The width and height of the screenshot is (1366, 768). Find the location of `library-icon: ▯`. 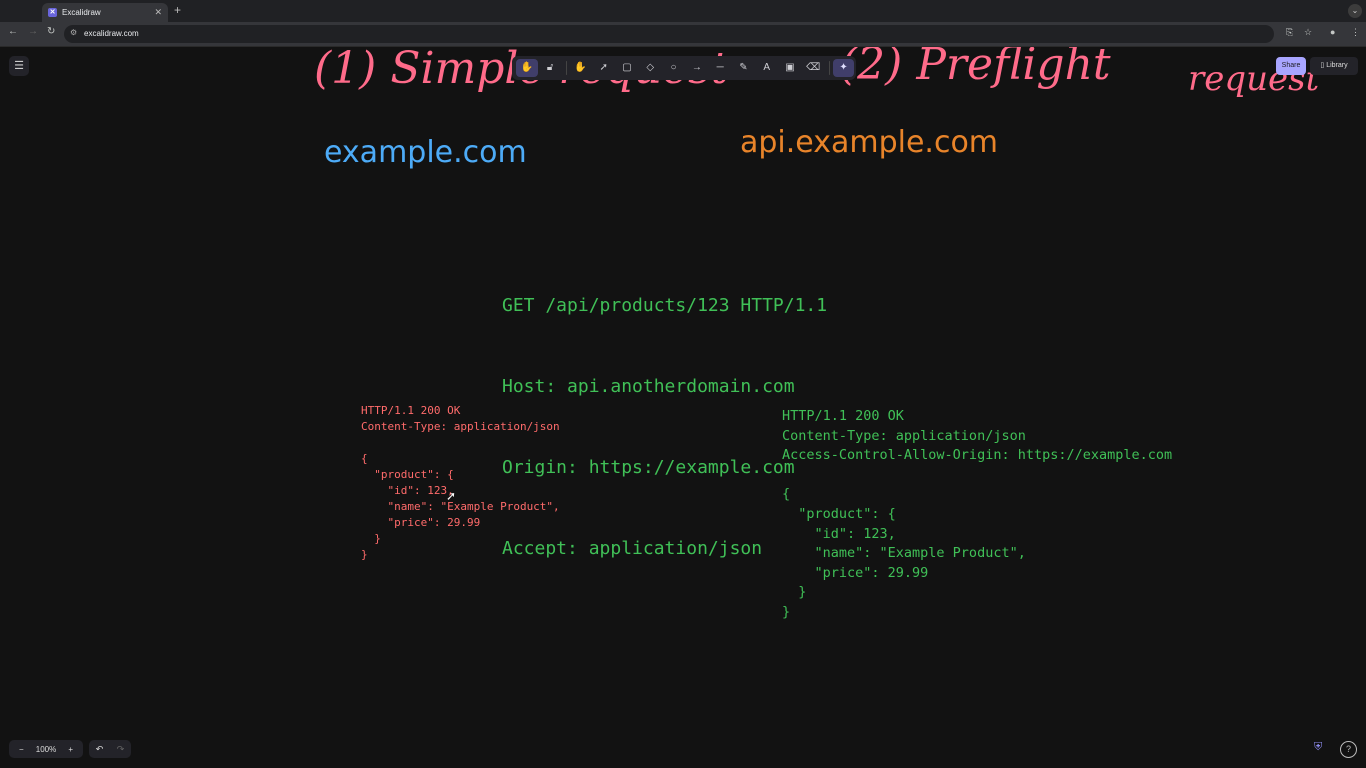

library-icon: ▯ is located at coordinates (1322, 65).